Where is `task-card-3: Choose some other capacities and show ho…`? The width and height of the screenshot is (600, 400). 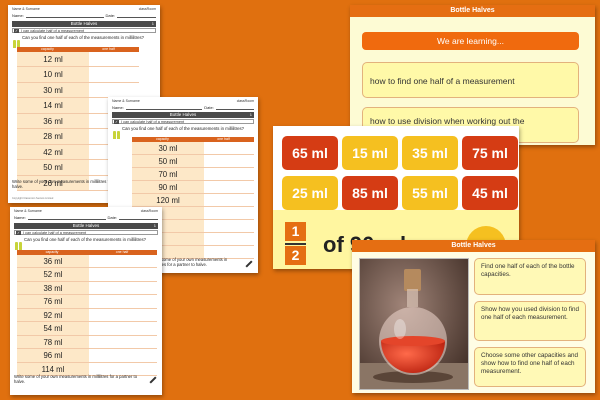
task-card-3: Choose some other capacities and show ho… is located at coordinates (530, 367).